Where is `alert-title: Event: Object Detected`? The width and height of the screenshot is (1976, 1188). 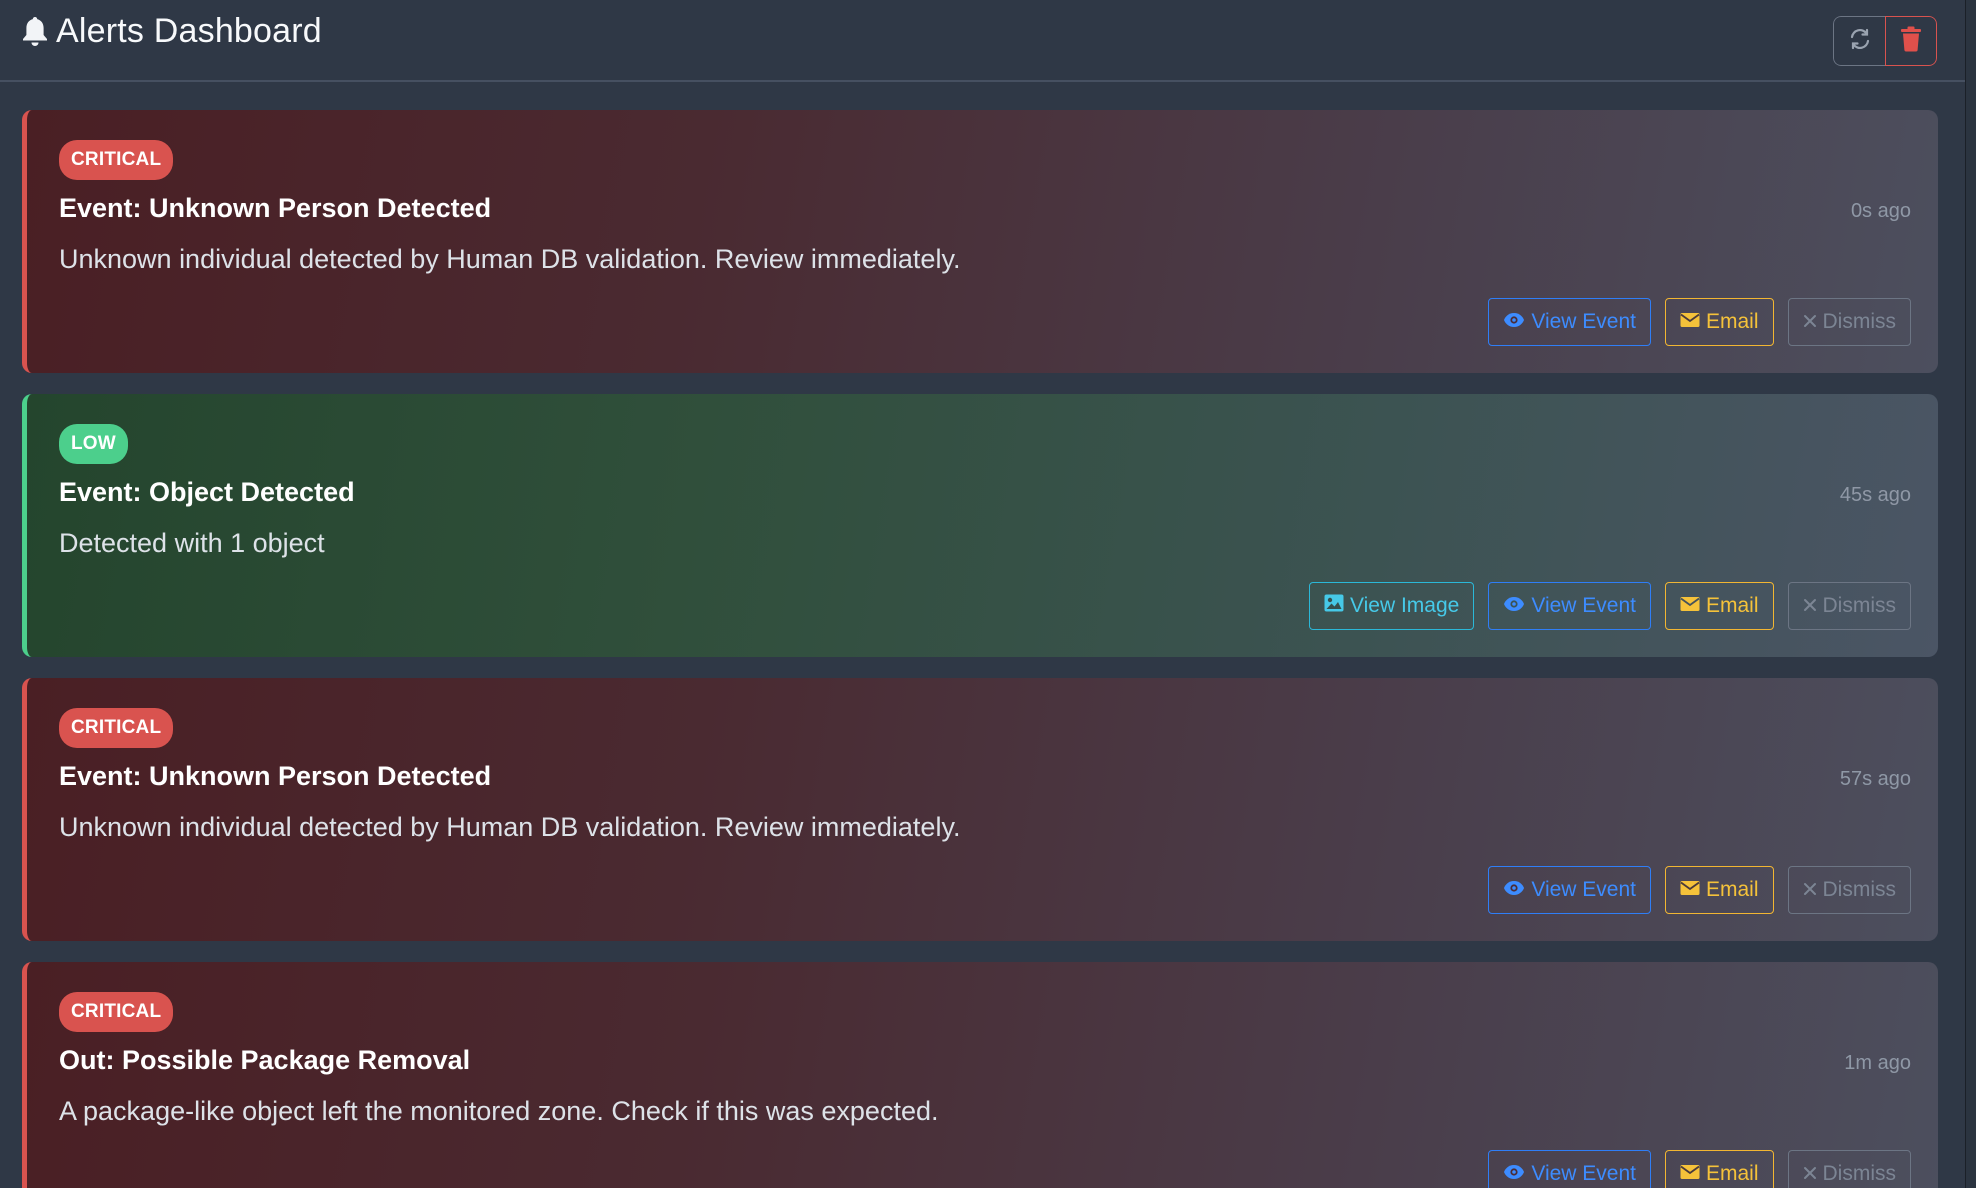
alert-title: Event: Object Detected is located at coordinates (207, 492).